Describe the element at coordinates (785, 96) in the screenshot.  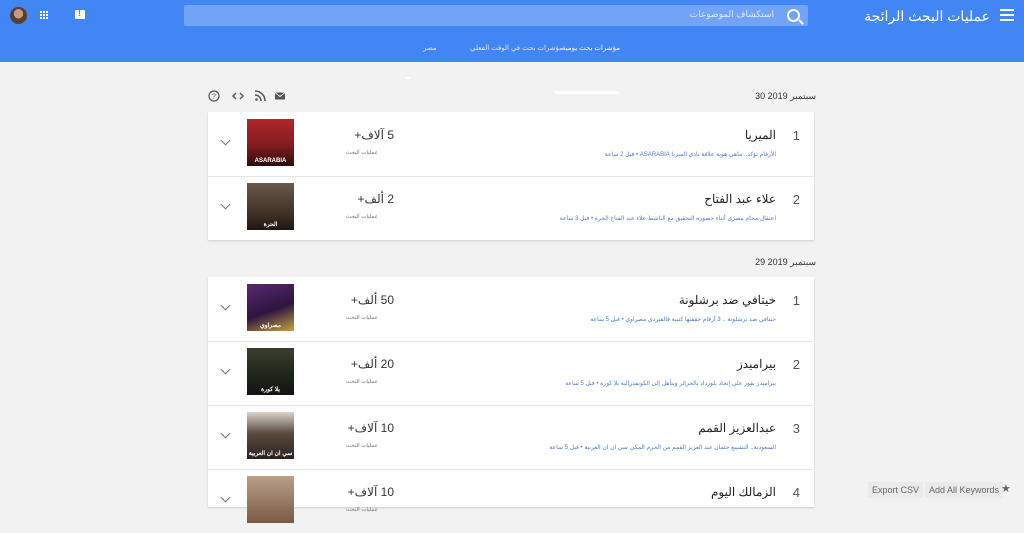
I see `date-heading: 30 سبتمبر 2019` at that location.